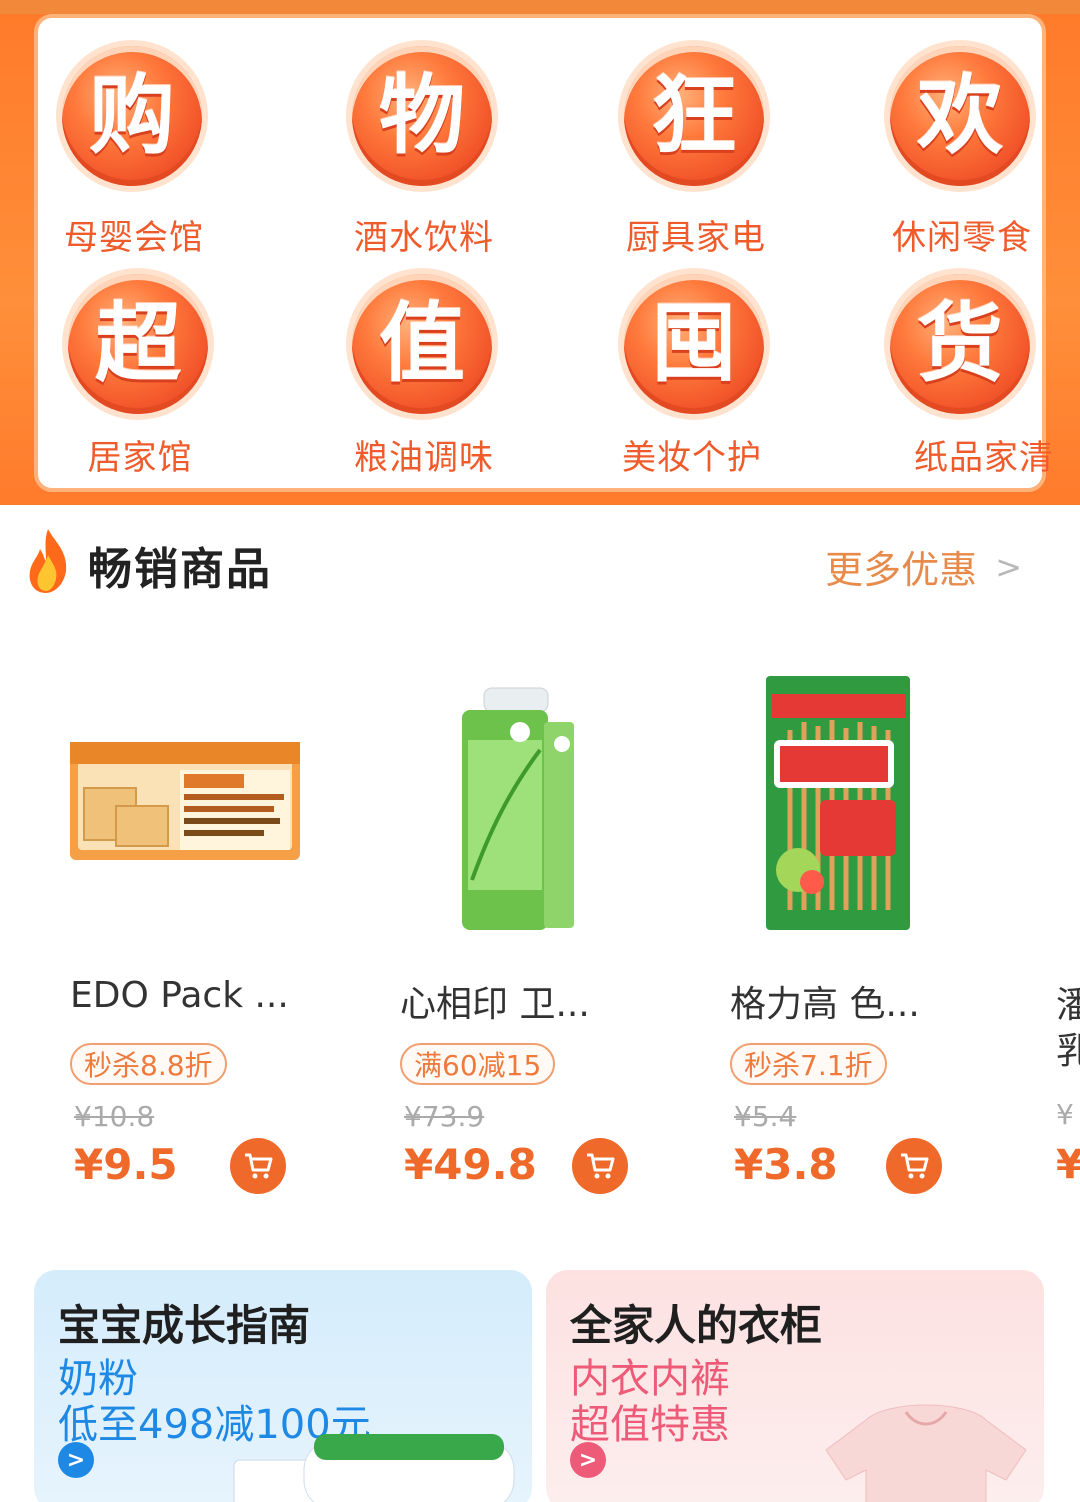  What do you see at coordinates (692, 458) in the screenshot?
I see `category-label: 美妆个护` at bounding box center [692, 458].